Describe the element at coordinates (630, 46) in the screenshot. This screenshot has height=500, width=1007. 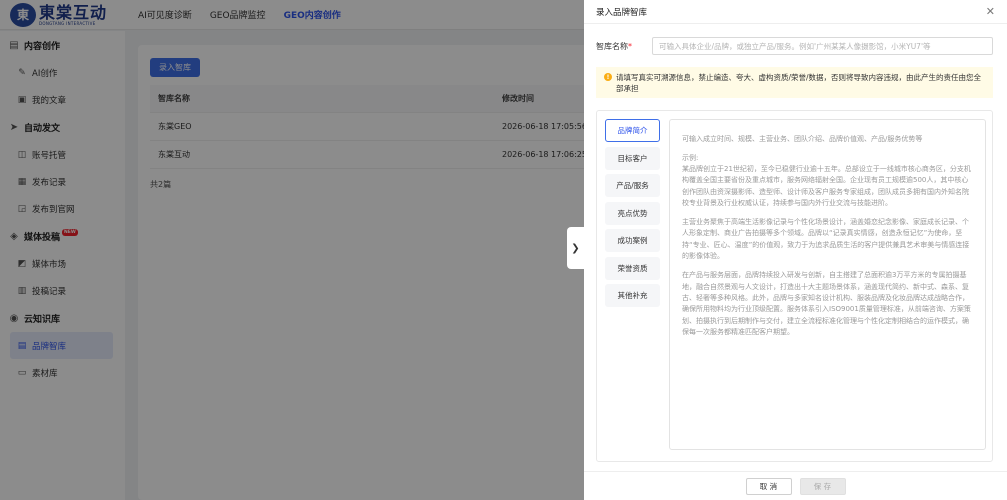
I see `required-mark: *` at that location.